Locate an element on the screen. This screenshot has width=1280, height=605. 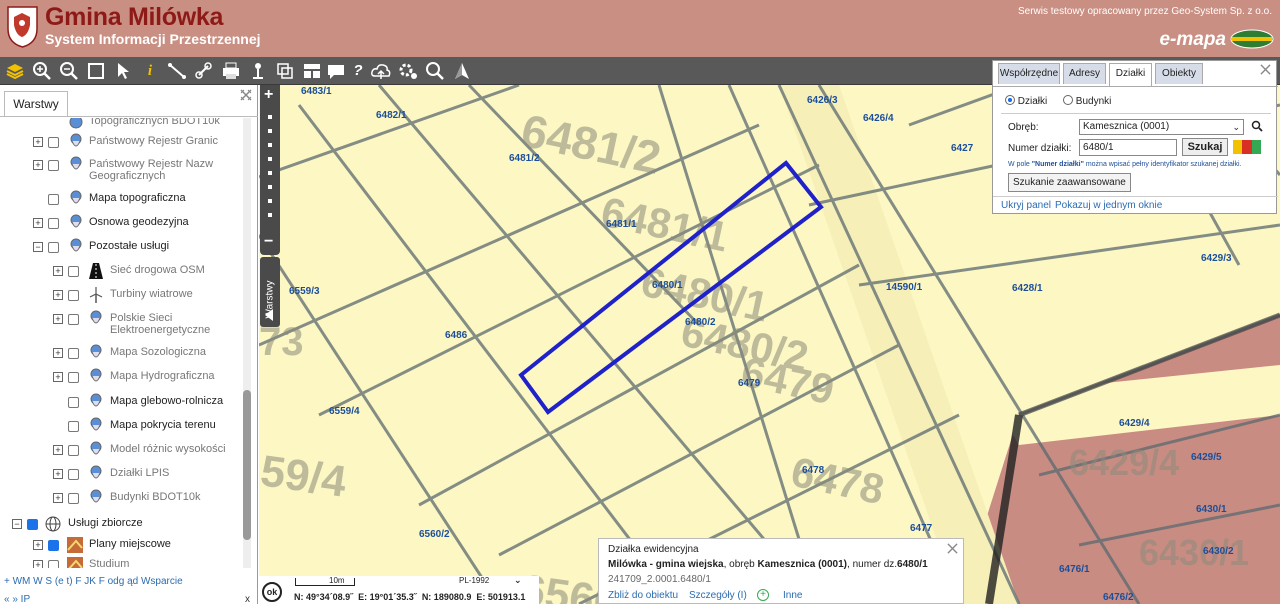
settings-icon is located at coordinates (408, 71).